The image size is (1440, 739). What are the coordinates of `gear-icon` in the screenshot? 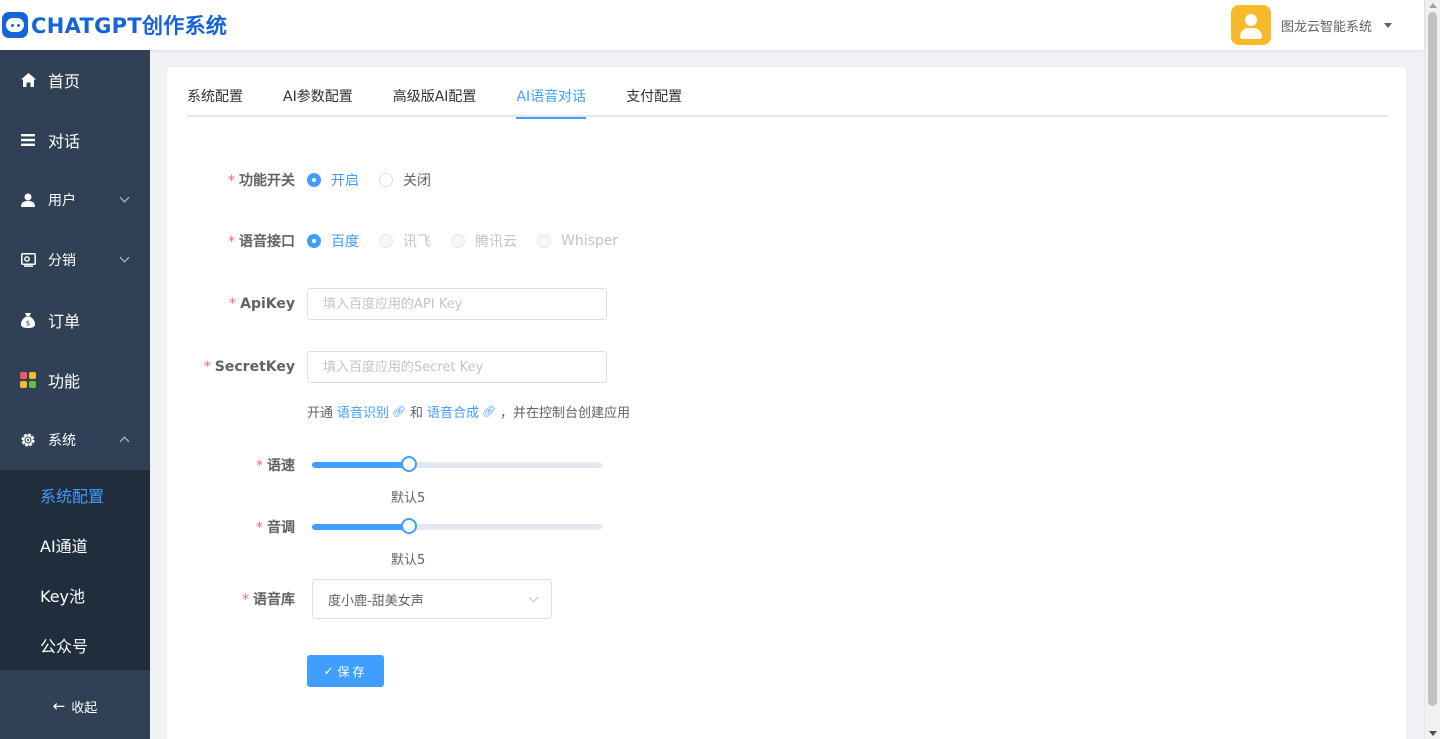 It's located at (28, 440).